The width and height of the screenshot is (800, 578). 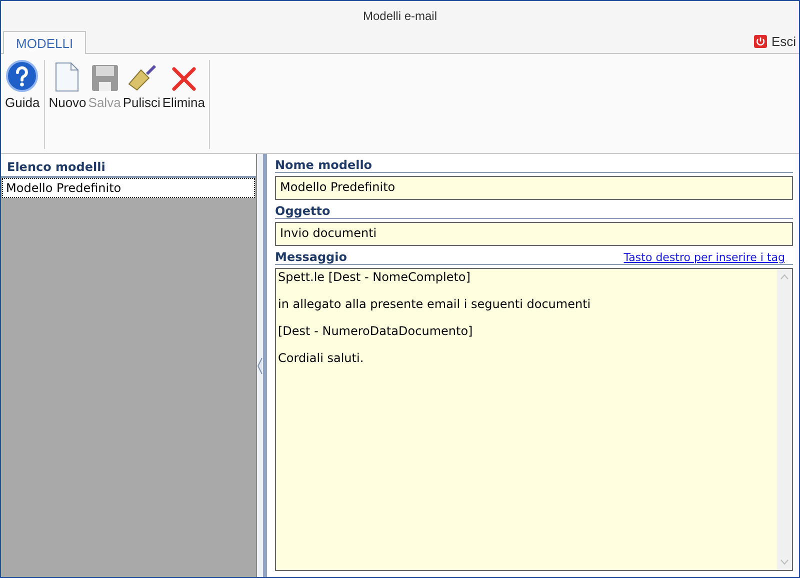 What do you see at coordinates (44, 42) in the screenshot?
I see `ribbon-tab: MODELLI` at bounding box center [44, 42].